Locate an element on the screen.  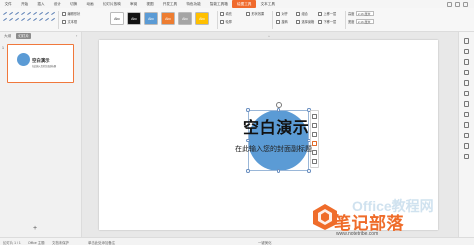
chart-icon is located at coordinates (466, 114).